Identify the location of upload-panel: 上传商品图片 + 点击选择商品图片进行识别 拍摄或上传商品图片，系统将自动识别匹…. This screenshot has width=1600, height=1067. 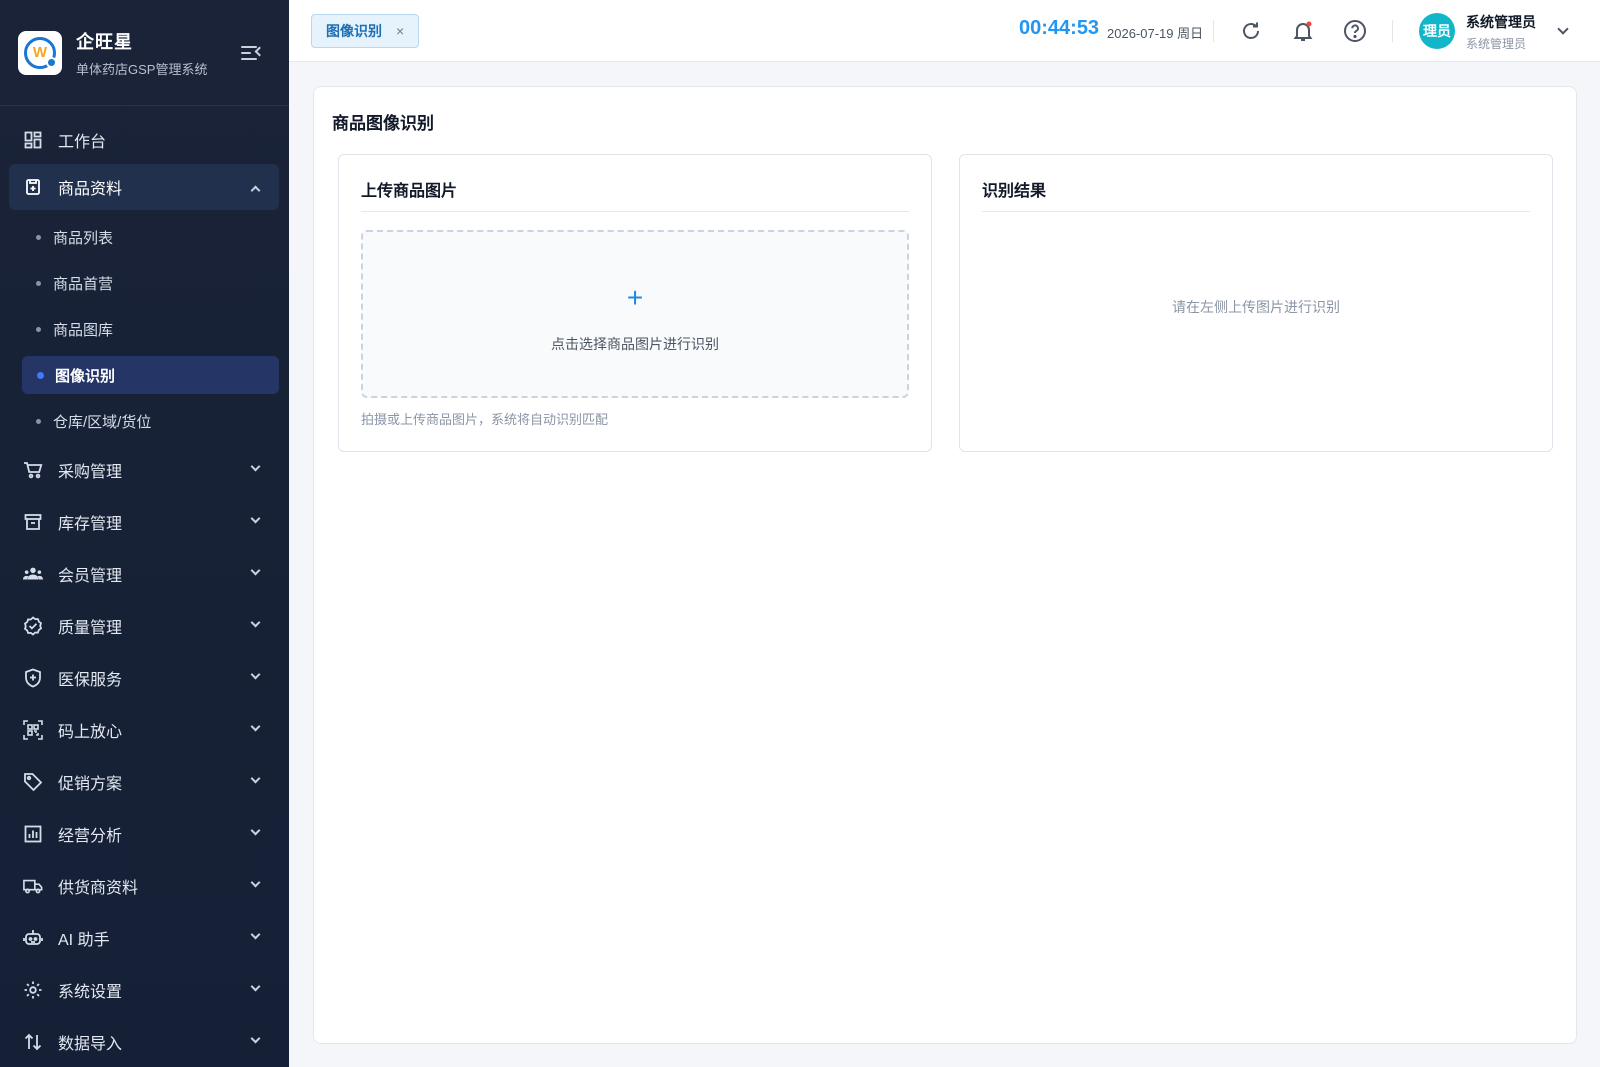
(635, 303).